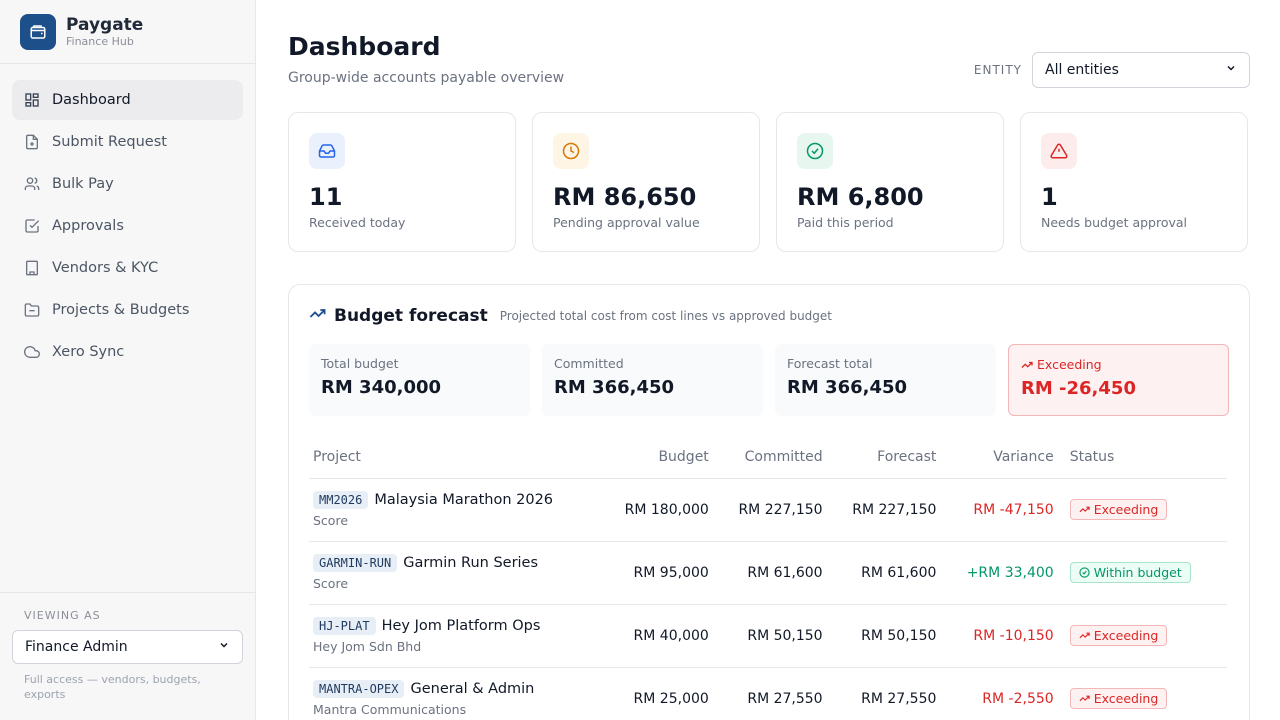 This screenshot has height=720, width=1280. What do you see at coordinates (32, 226) in the screenshot?
I see `check-square-icon` at bounding box center [32, 226].